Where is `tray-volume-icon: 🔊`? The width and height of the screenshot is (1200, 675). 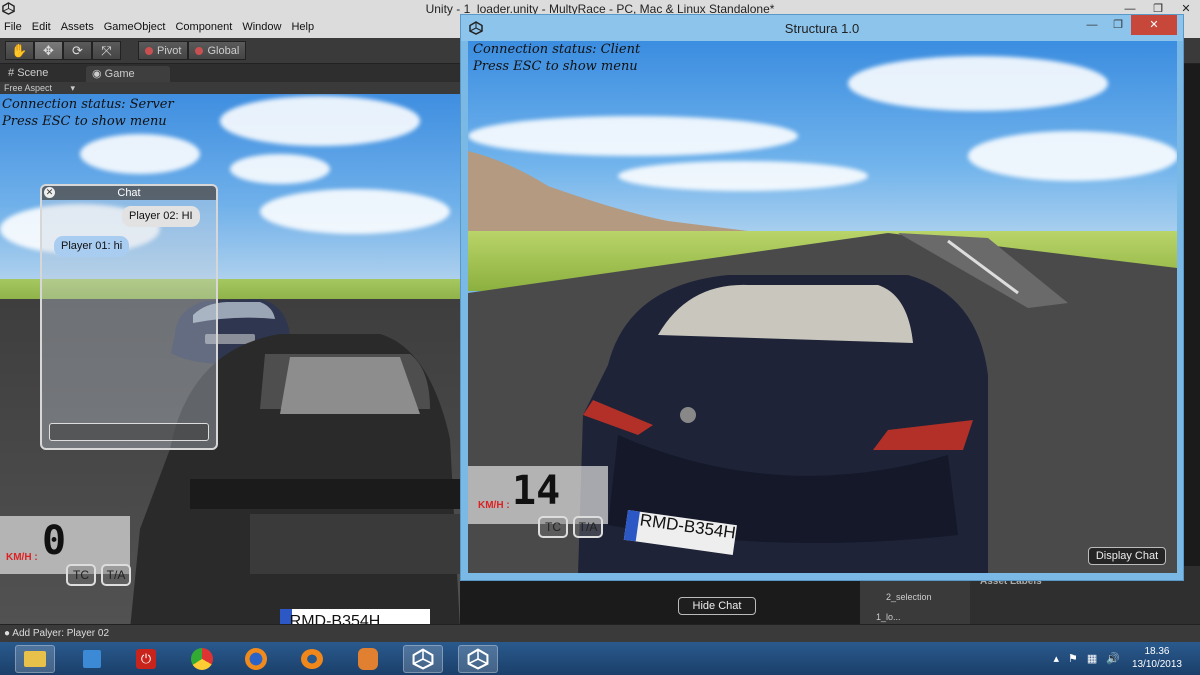 tray-volume-icon: 🔊 is located at coordinates (1113, 658).